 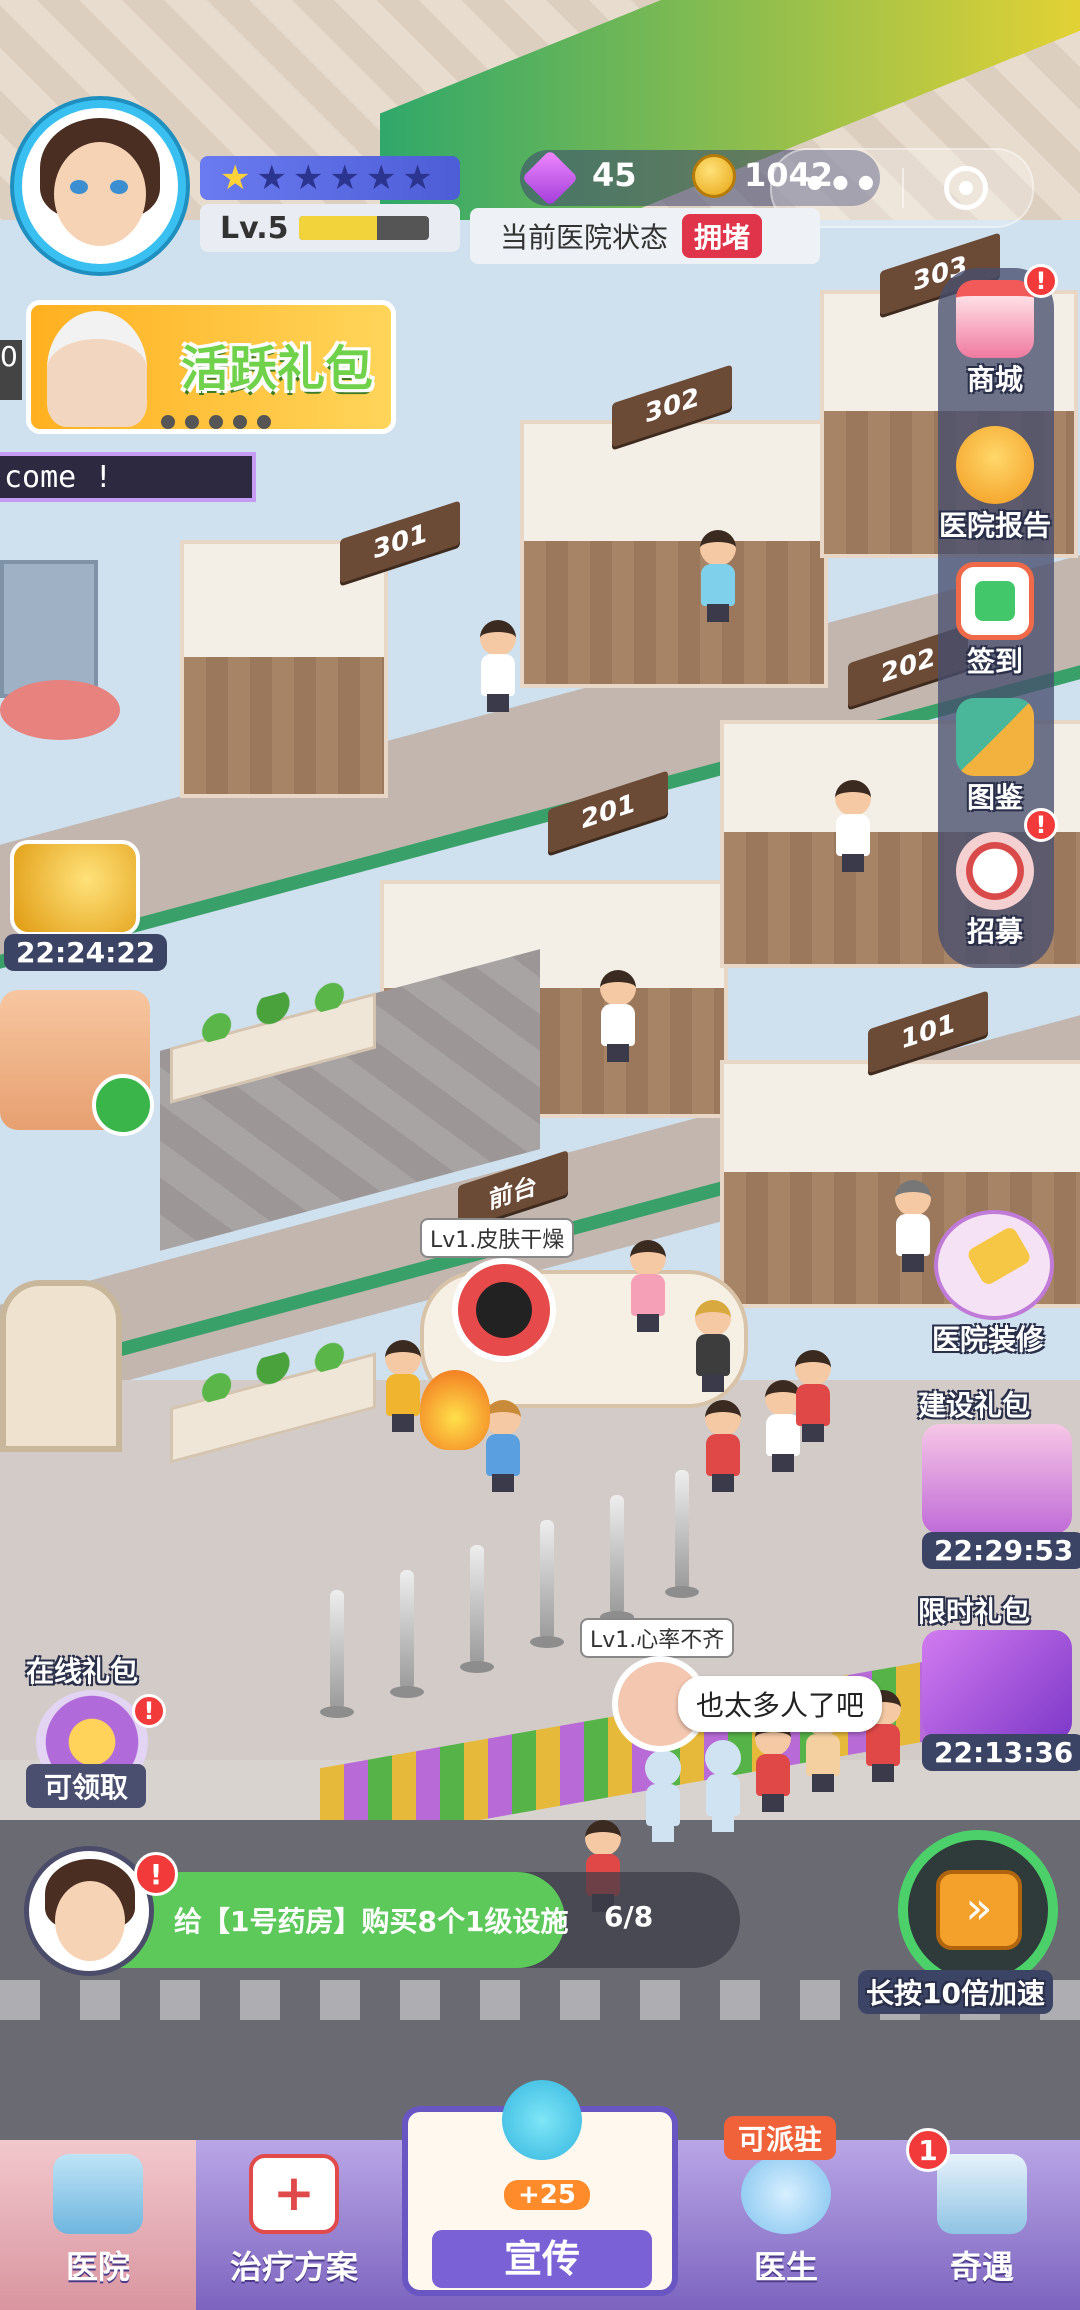 What do you see at coordinates (337, 228) in the screenshot?
I see `exp-bar-fill` at bounding box center [337, 228].